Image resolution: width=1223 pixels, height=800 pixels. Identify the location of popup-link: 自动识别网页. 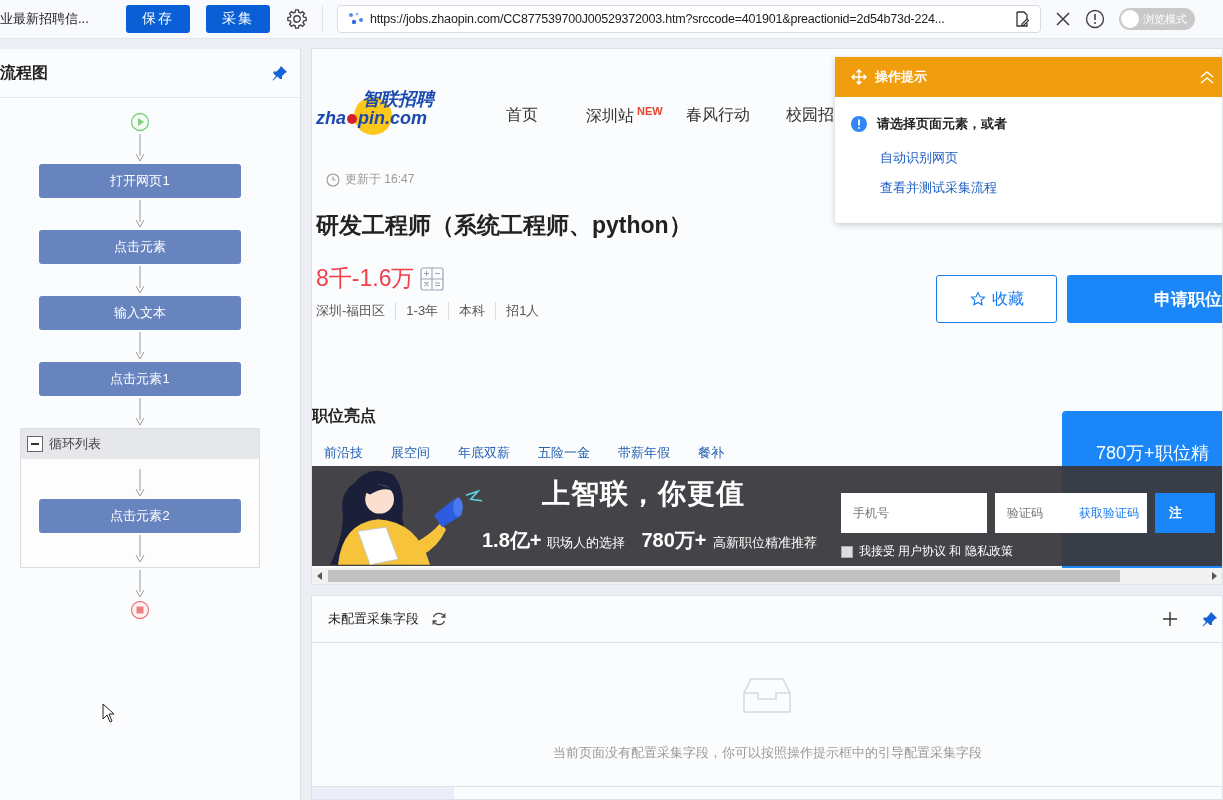
(919, 158).